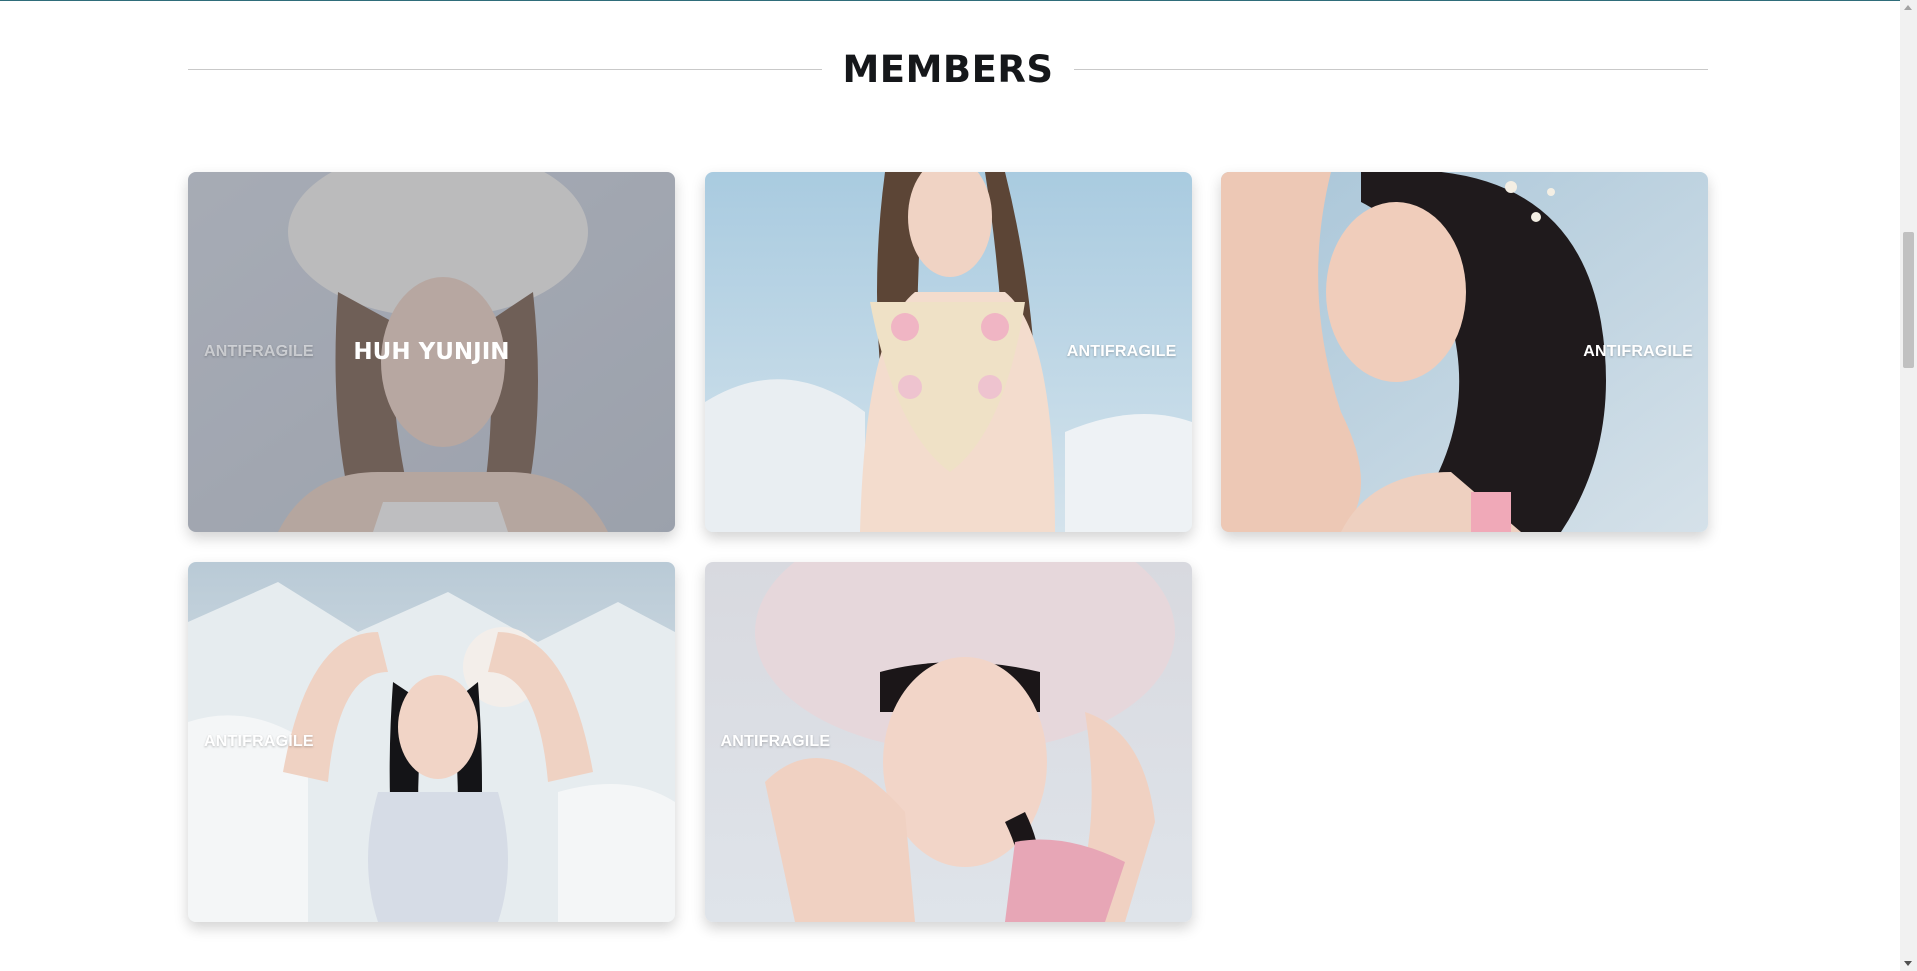  I want to click on scroll-thumb, so click(1908, 300).